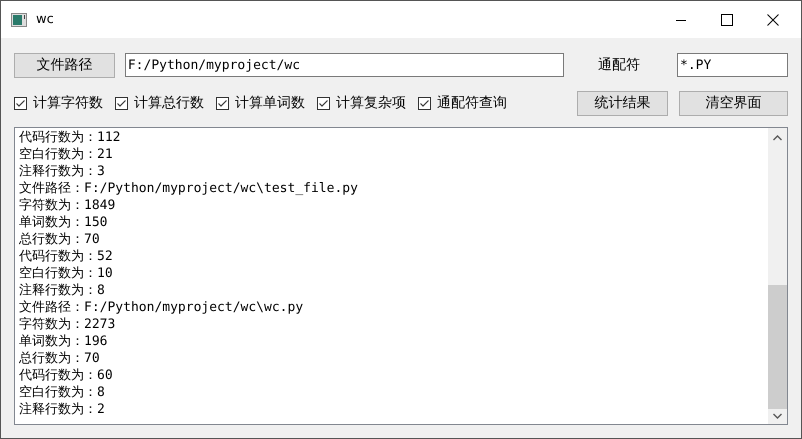 This screenshot has width=802, height=439. Describe the element at coordinates (777, 276) in the screenshot. I see `scrollbar` at that location.